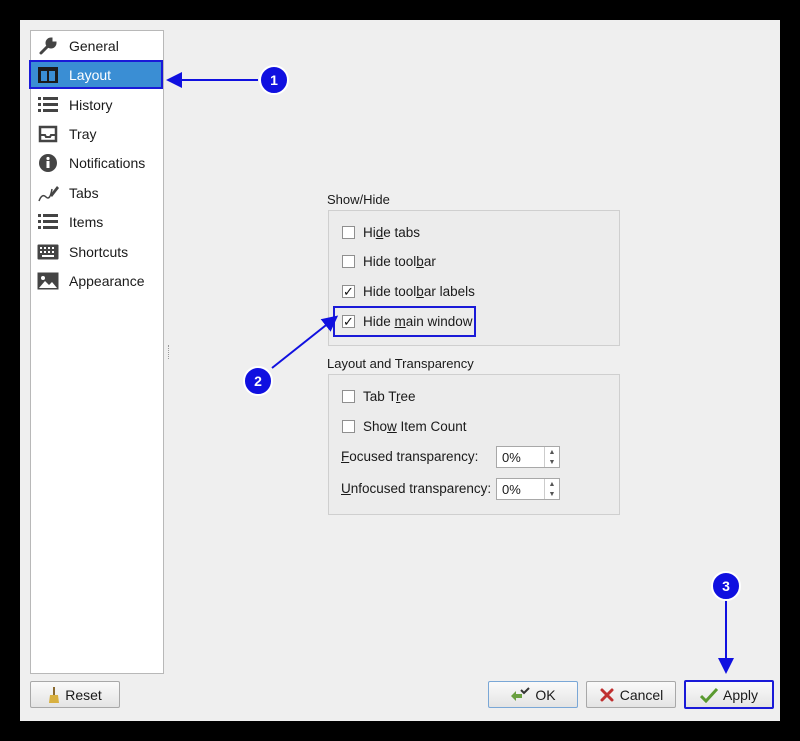 This screenshot has width=800, height=741. What do you see at coordinates (348, 291) in the screenshot?
I see `hide-toolbar-labels-checkbox: ✓` at bounding box center [348, 291].